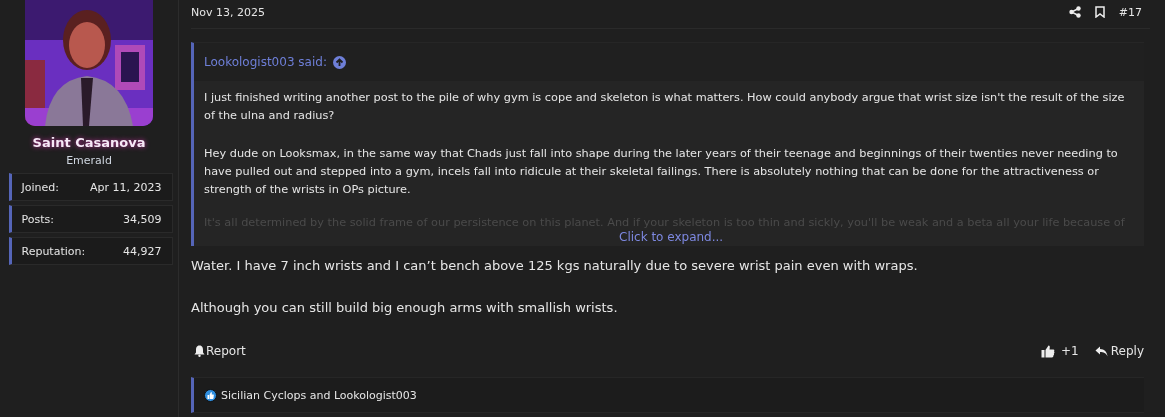 The width and height of the screenshot is (1165, 417). I want to click on reactions-users: Sicilian Cyclops and Lookologist003, so click(319, 395).